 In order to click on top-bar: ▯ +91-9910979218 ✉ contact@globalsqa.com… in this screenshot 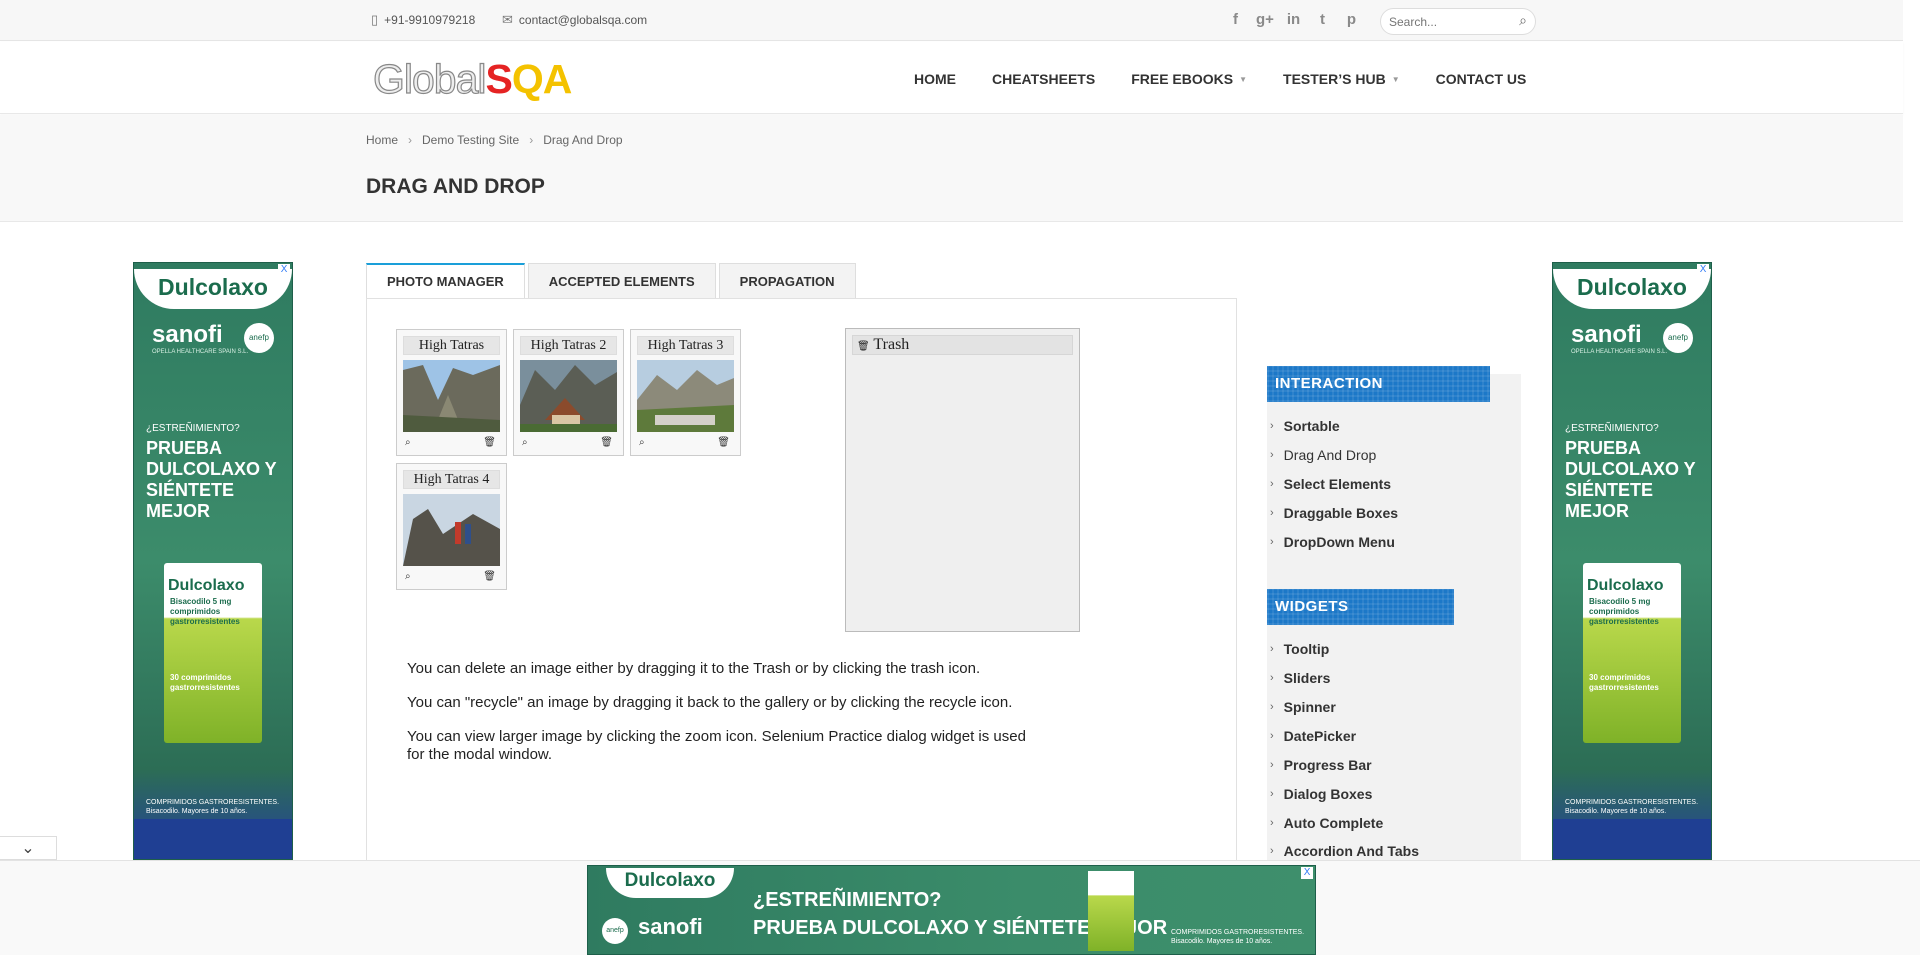, I will do `click(951, 20)`.